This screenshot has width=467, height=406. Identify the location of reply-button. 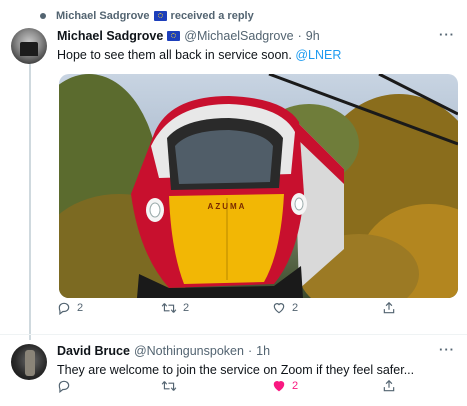
(64, 386).